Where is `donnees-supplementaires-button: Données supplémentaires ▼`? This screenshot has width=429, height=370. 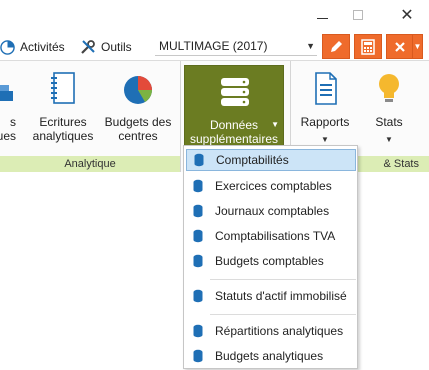 donnees-supplementaires-button: Données supplémentaires ▼ is located at coordinates (234, 108).